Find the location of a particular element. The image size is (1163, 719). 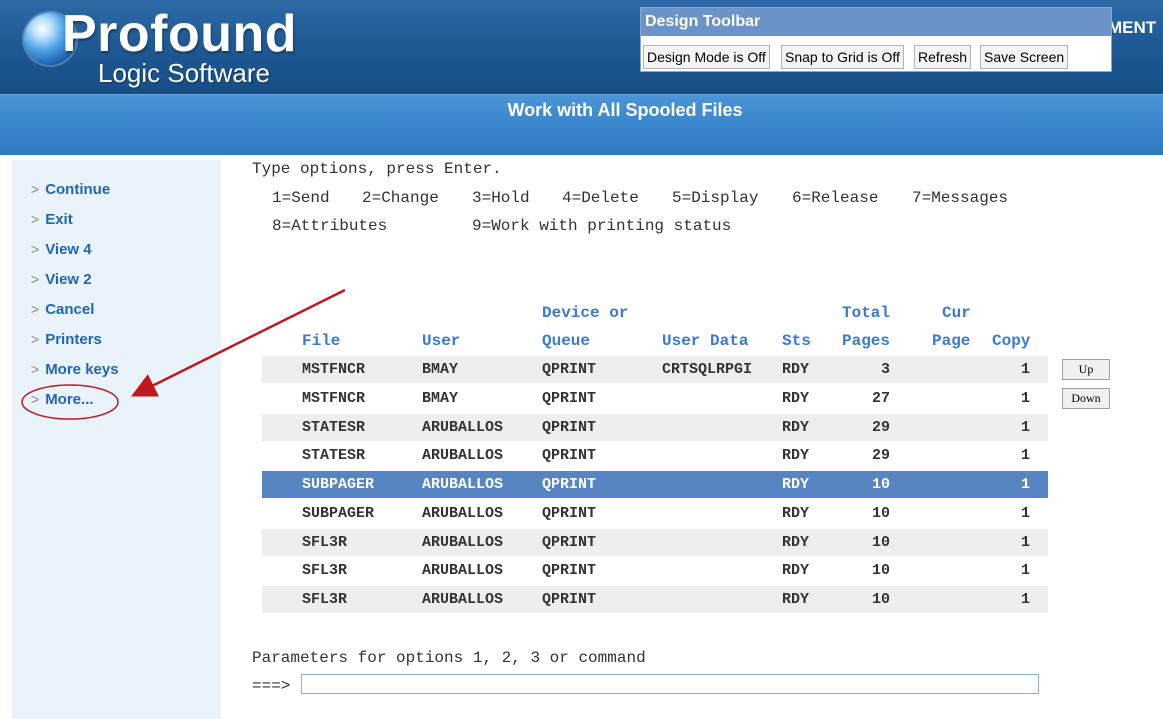

highlight-ellipse is located at coordinates (70, 402).